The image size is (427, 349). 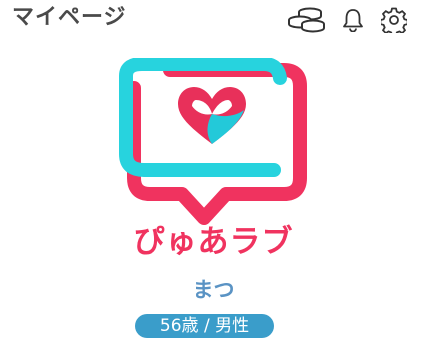 What do you see at coordinates (353, 20) in the screenshot?
I see `bell-icon` at bounding box center [353, 20].